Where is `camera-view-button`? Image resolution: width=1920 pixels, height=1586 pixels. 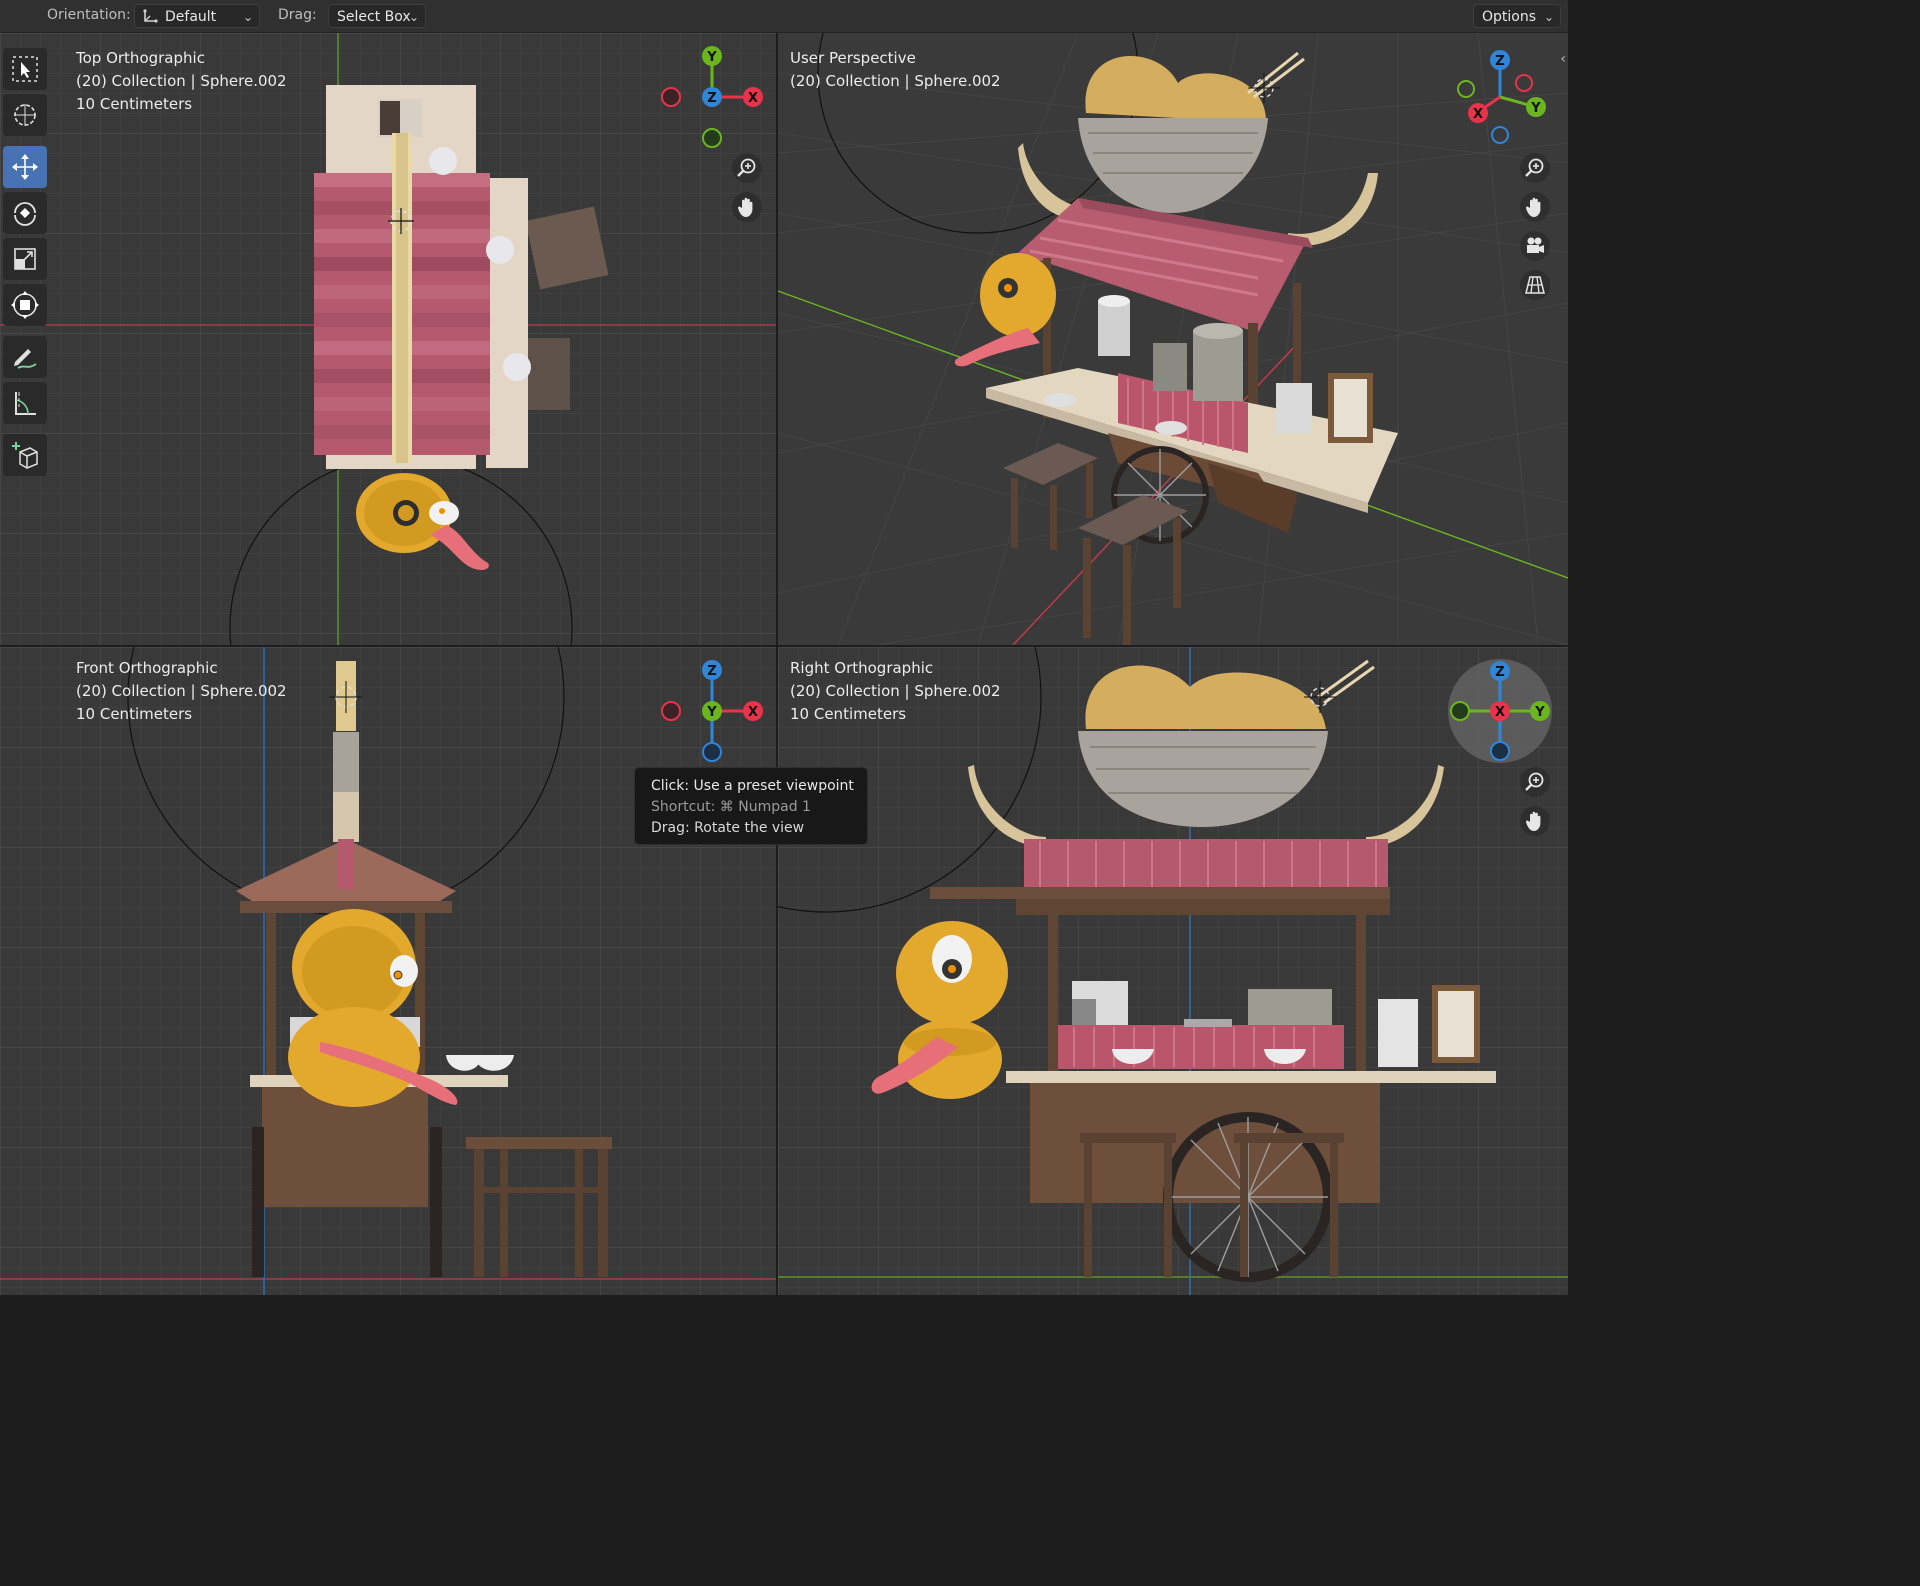
camera-view-button is located at coordinates (1535, 246).